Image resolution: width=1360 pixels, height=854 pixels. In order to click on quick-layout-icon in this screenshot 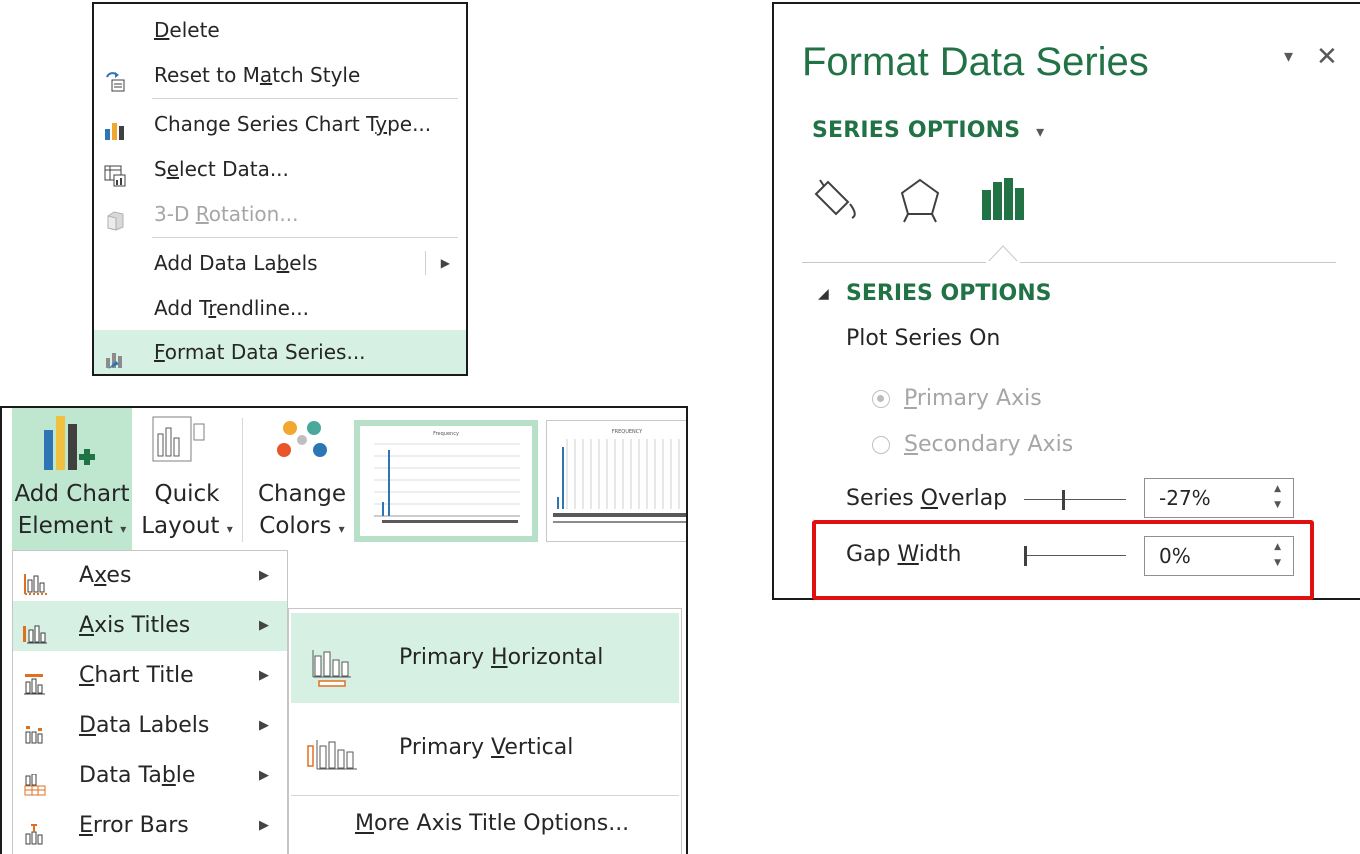, I will do `click(187, 443)`.